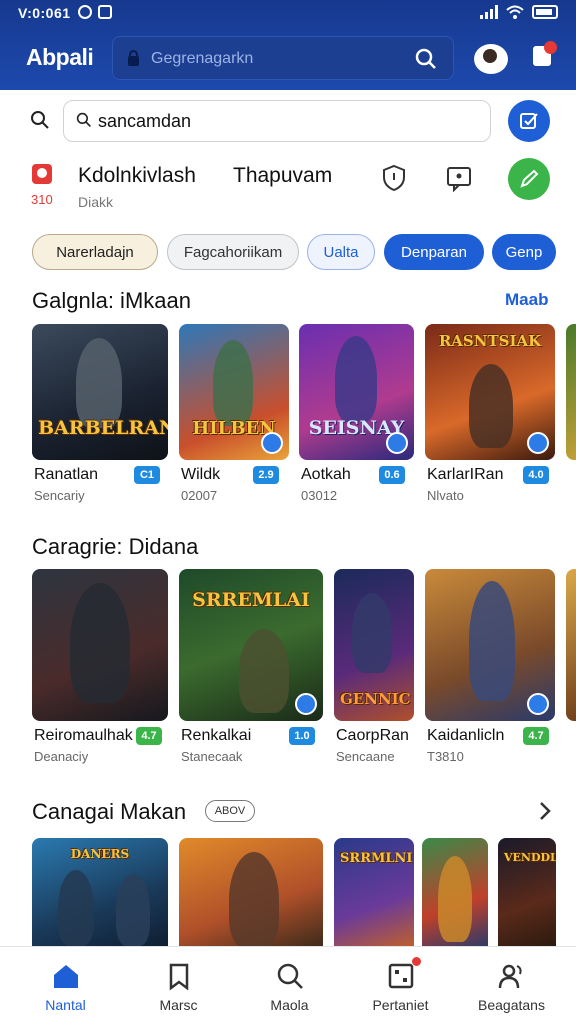 This screenshot has height=1024, width=576. I want to click on search-row, so click(288, 121).